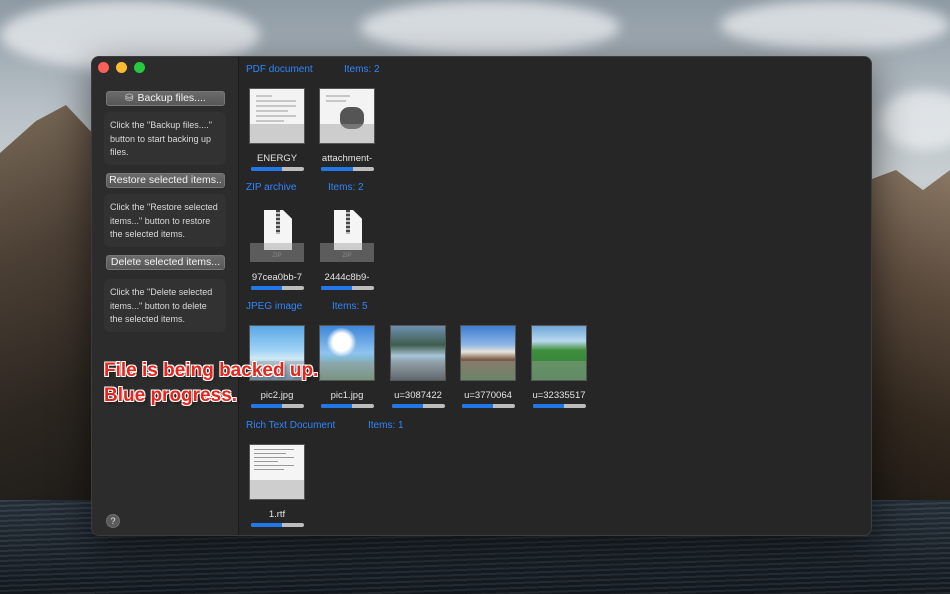 Image resolution: width=950 pixels, height=594 pixels. I want to click on file-tile: attachment-, so click(347, 129).